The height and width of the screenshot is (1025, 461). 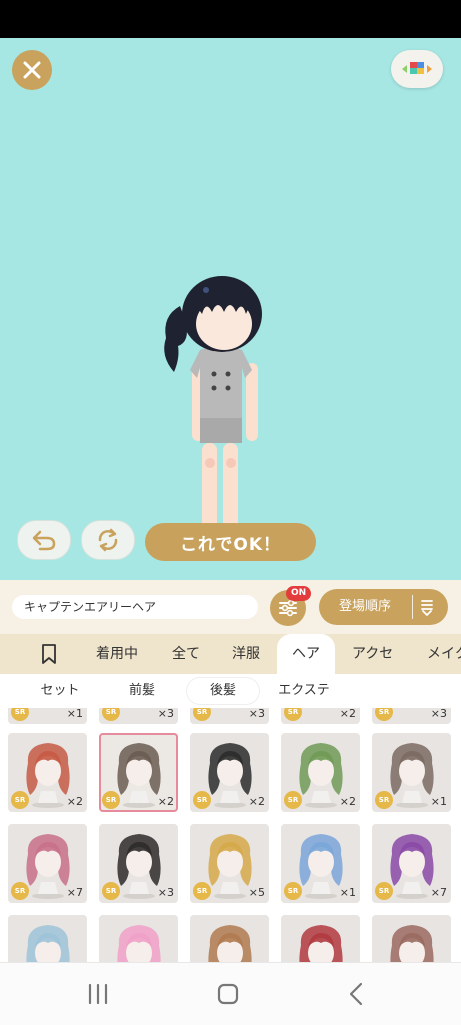 I want to click on tab-hair: ヘア, so click(x=306, y=654).